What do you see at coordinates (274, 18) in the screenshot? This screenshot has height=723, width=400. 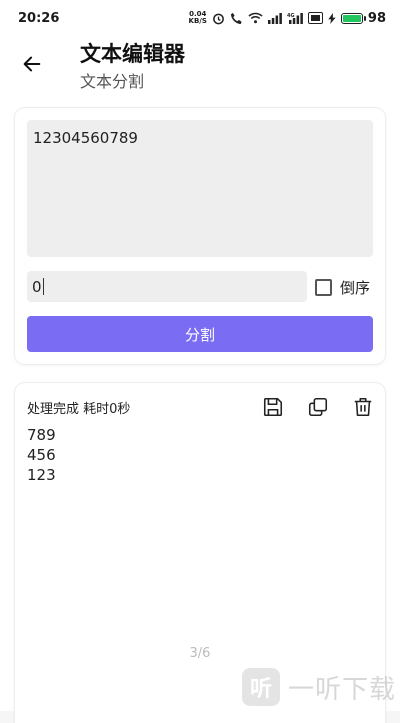 I see `signal-icon` at bounding box center [274, 18].